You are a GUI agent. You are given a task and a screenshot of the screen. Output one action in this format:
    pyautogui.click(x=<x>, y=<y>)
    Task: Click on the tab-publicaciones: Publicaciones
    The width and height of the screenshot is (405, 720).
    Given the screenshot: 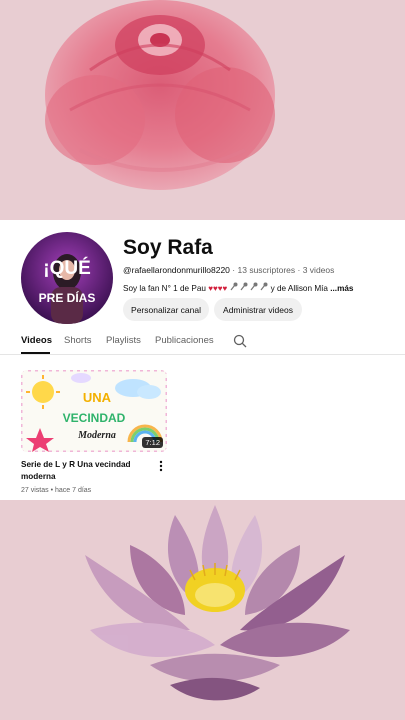 What is the action you would take?
    pyautogui.click(x=184, y=340)
    